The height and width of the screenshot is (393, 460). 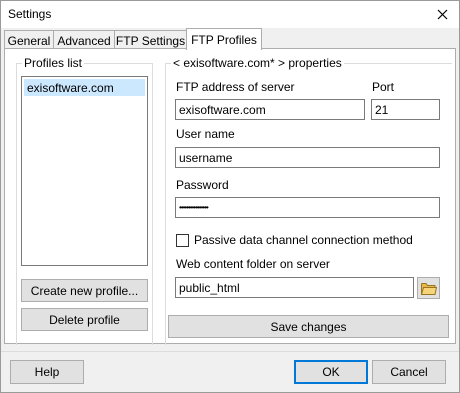 I want to click on web-folder-field: public_html, so click(x=294, y=287).